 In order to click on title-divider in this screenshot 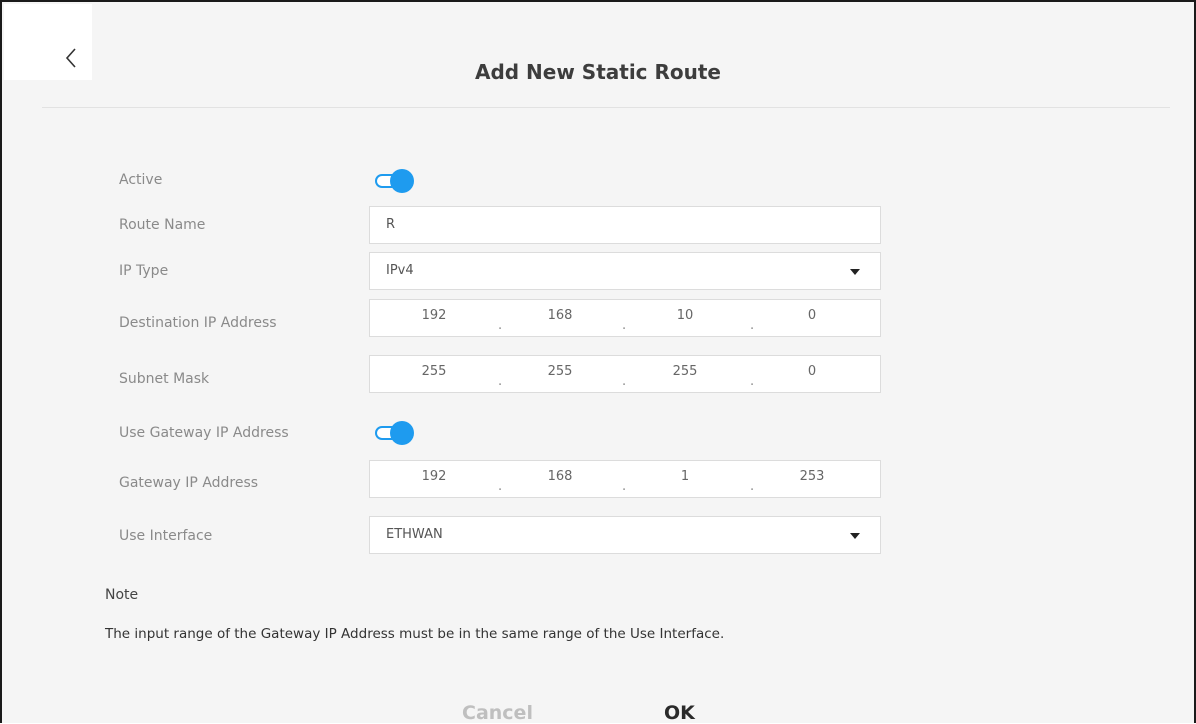, I will do `click(606, 107)`.